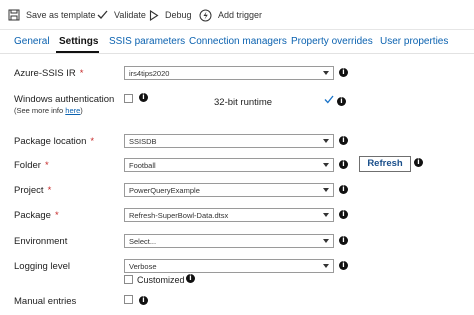 This screenshot has width=474, height=315. What do you see at coordinates (48, 110) in the screenshot?
I see `windows-auth-subtext: (See more info here)` at bounding box center [48, 110].